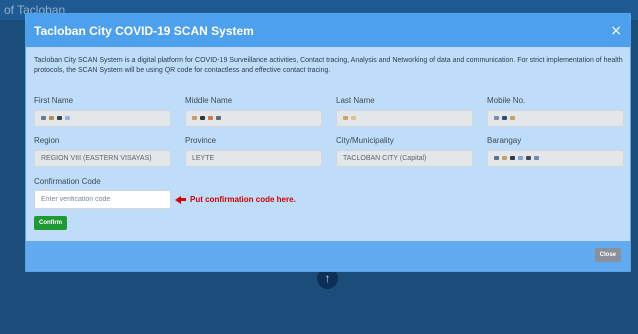 The height and width of the screenshot is (334, 638). I want to click on mobile-no-field-group: Mobile No., so click(555, 111).